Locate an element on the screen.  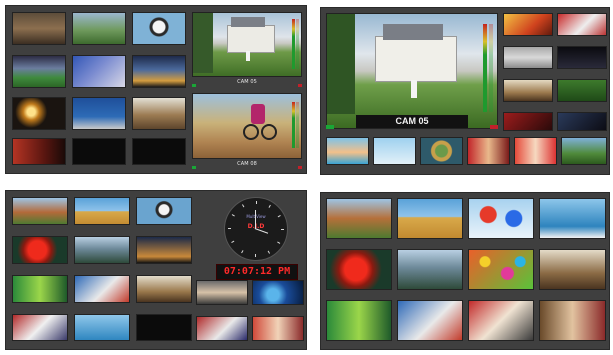
cyclist-thumbnail is located at coordinates (501, 320).